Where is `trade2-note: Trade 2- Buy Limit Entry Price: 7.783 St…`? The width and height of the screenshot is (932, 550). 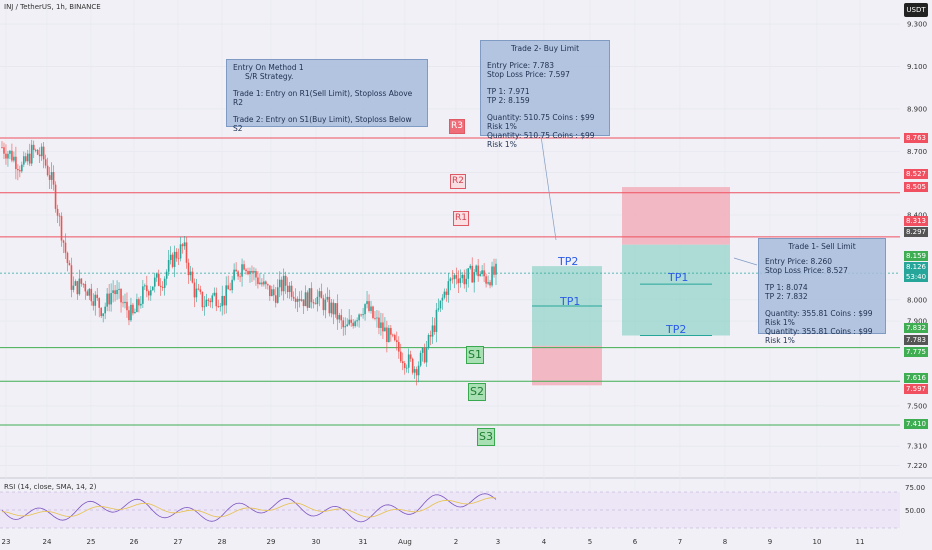
trade2-note: Trade 2- Buy Limit Entry Price: 7.783 St… is located at coordinates (545, 94).